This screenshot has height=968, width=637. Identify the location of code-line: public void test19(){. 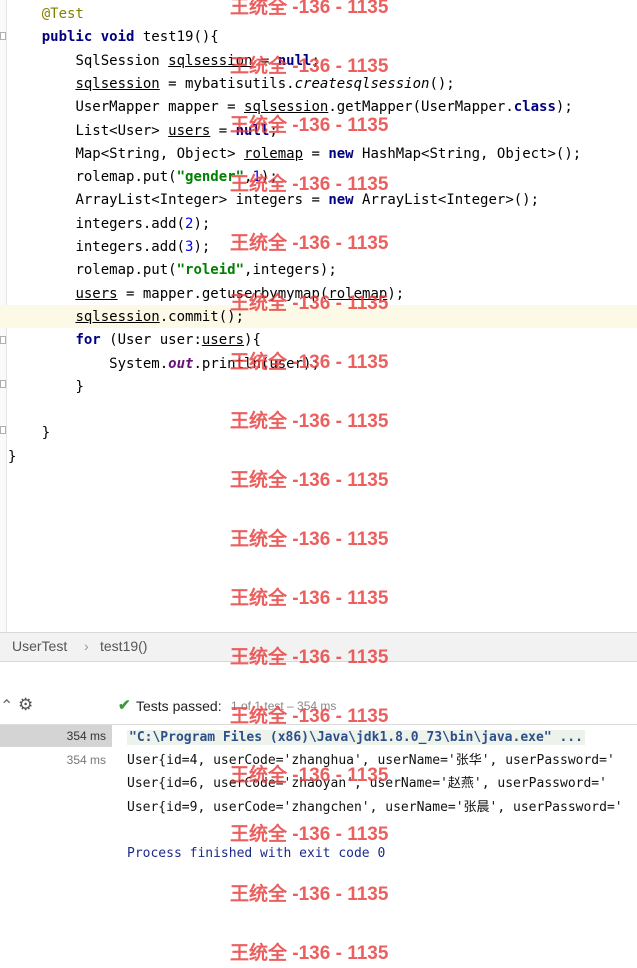
(113, 37).